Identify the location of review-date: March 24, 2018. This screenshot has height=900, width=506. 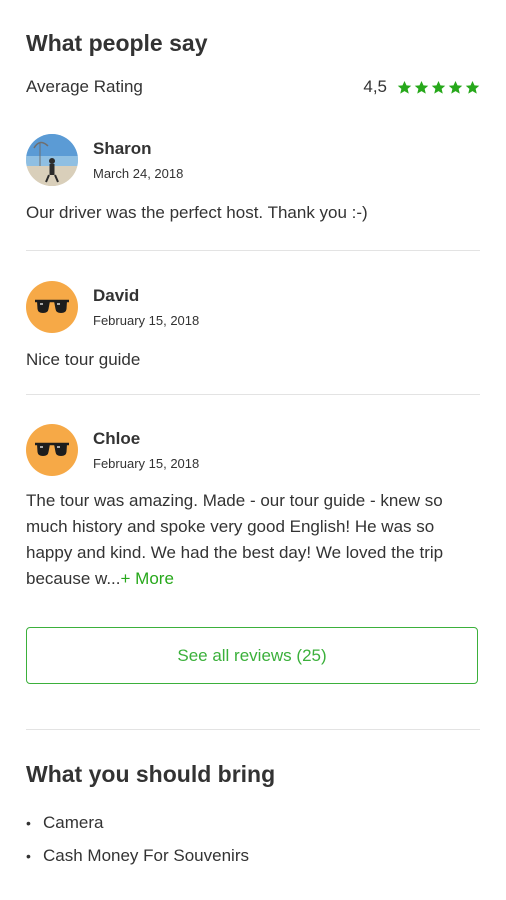
(138, 173).